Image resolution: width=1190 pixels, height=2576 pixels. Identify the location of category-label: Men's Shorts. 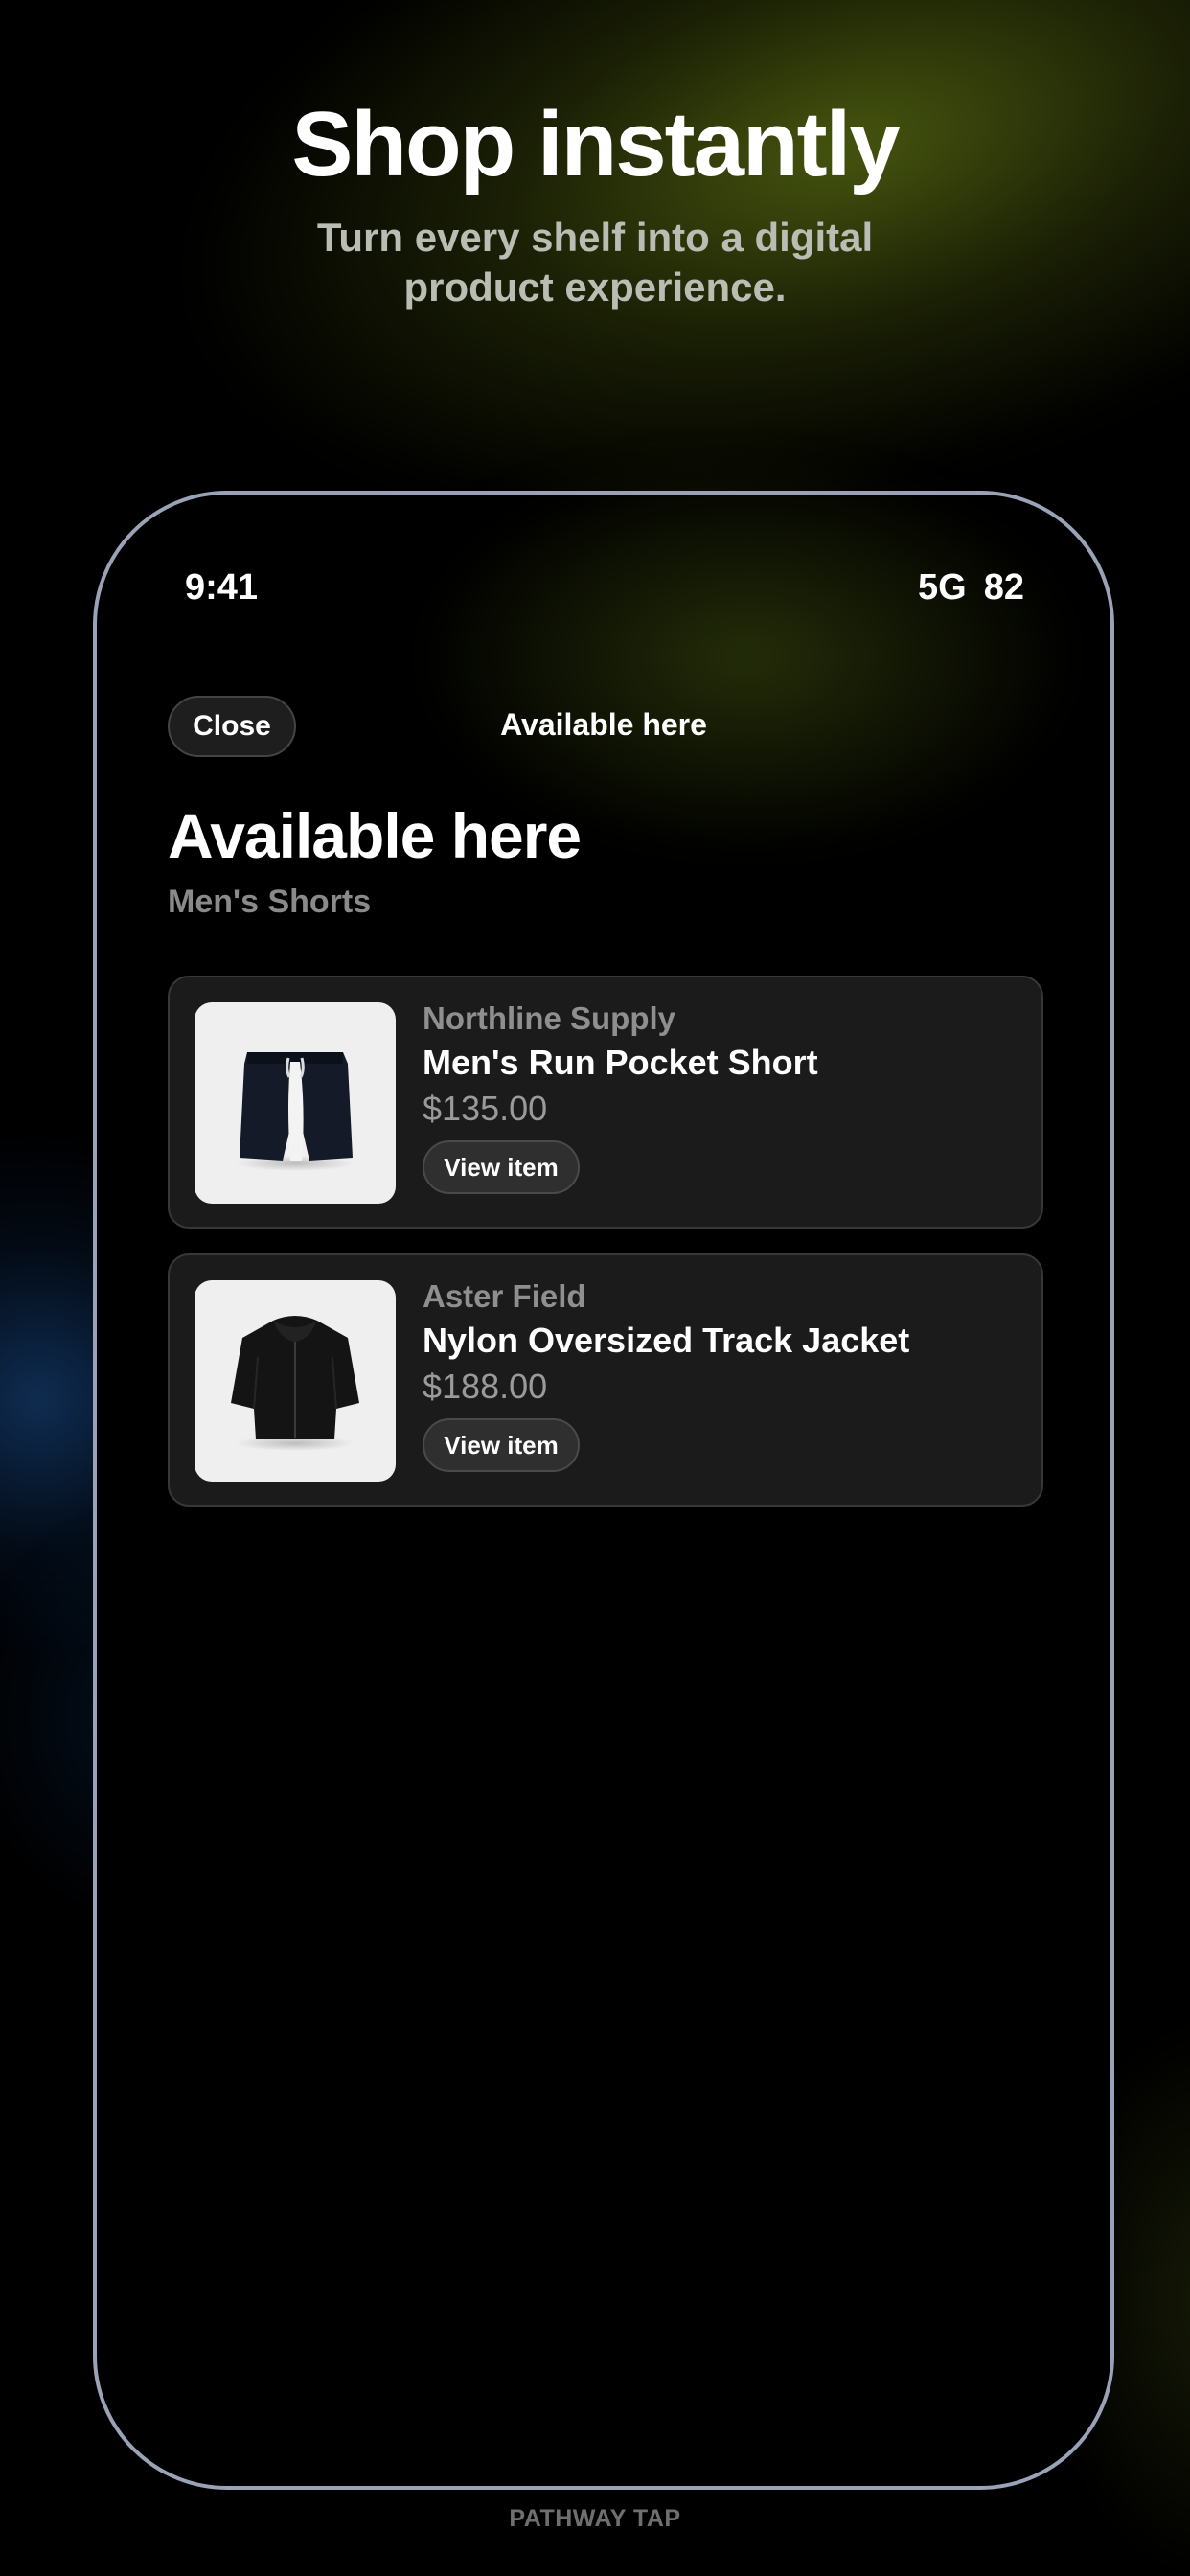
(270, 902).